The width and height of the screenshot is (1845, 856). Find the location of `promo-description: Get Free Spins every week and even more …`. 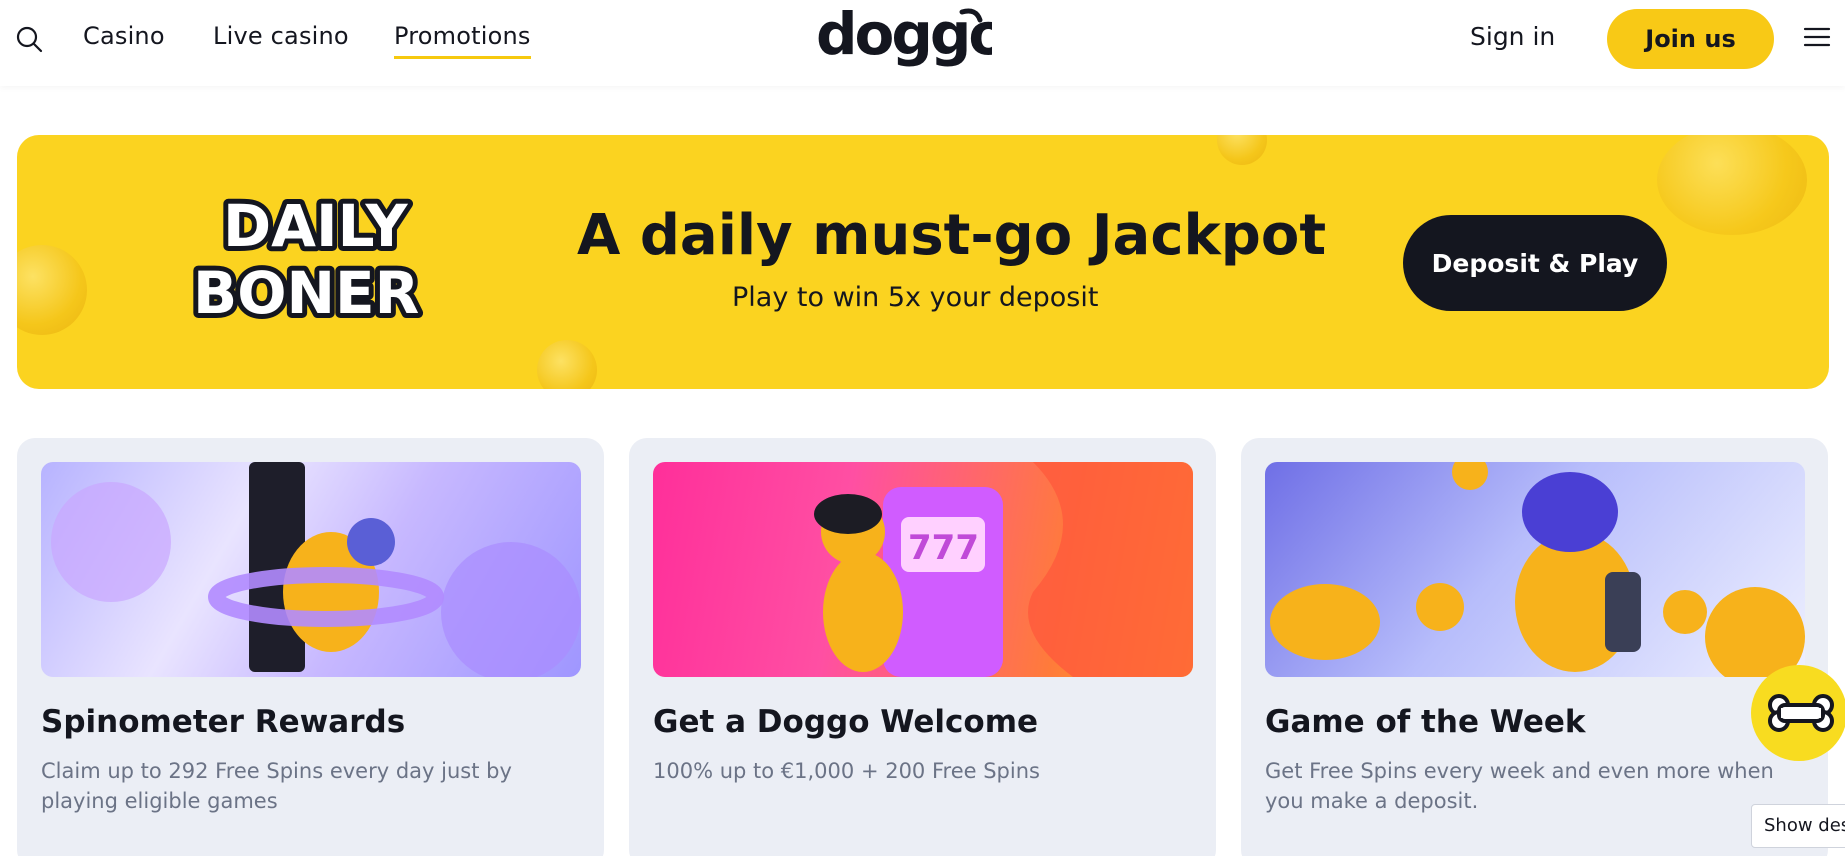

promo-description: Get Free Spins every week and even more … is located at coordinates (1519, 786).